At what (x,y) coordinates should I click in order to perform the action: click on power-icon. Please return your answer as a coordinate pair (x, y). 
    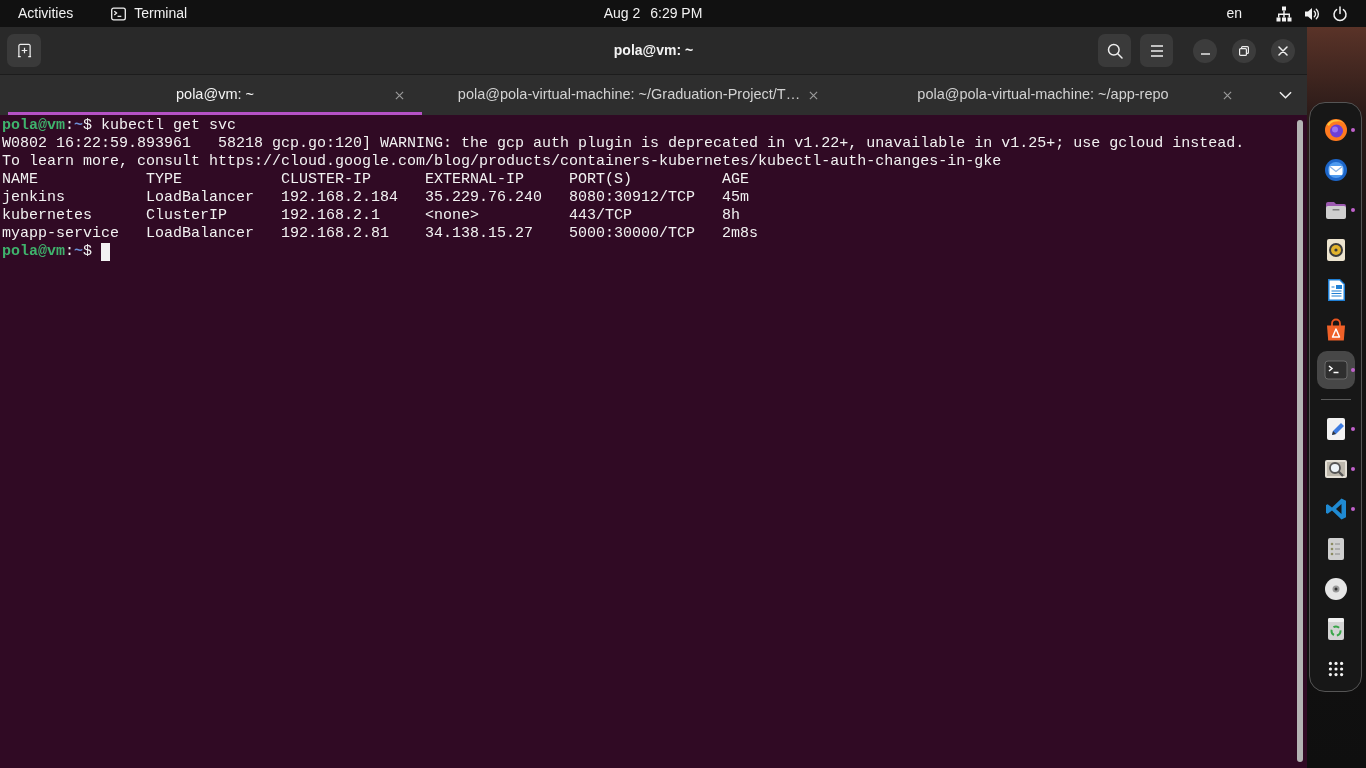
    Looking at the image, I should click on (1340, 13).